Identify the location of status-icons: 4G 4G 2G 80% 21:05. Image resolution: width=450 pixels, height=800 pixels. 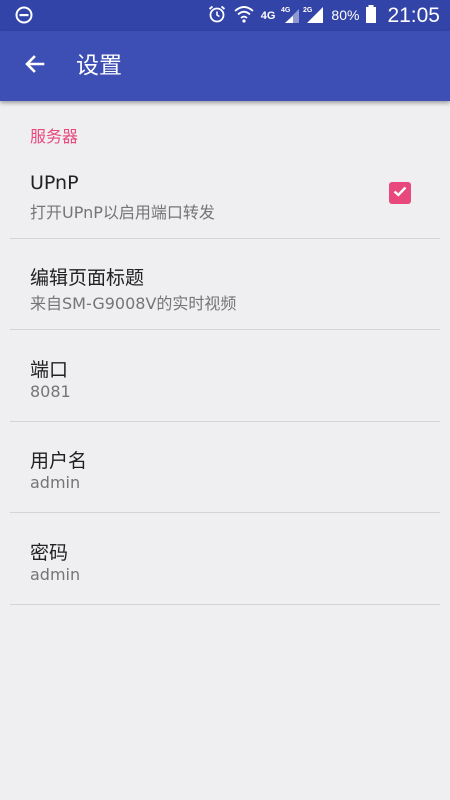
(323, 15).